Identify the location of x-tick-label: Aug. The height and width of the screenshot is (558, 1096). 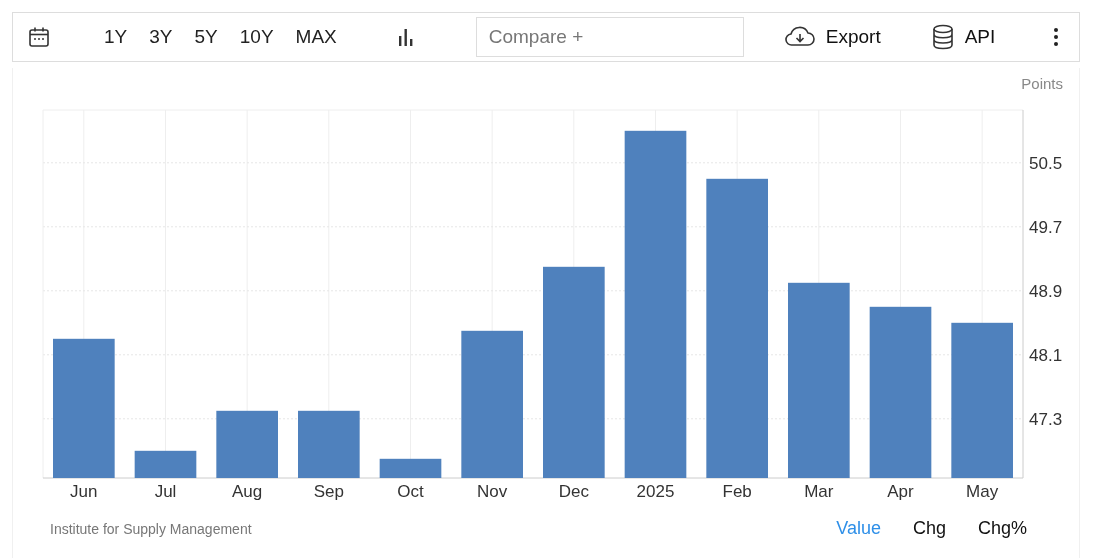
(247, 491).